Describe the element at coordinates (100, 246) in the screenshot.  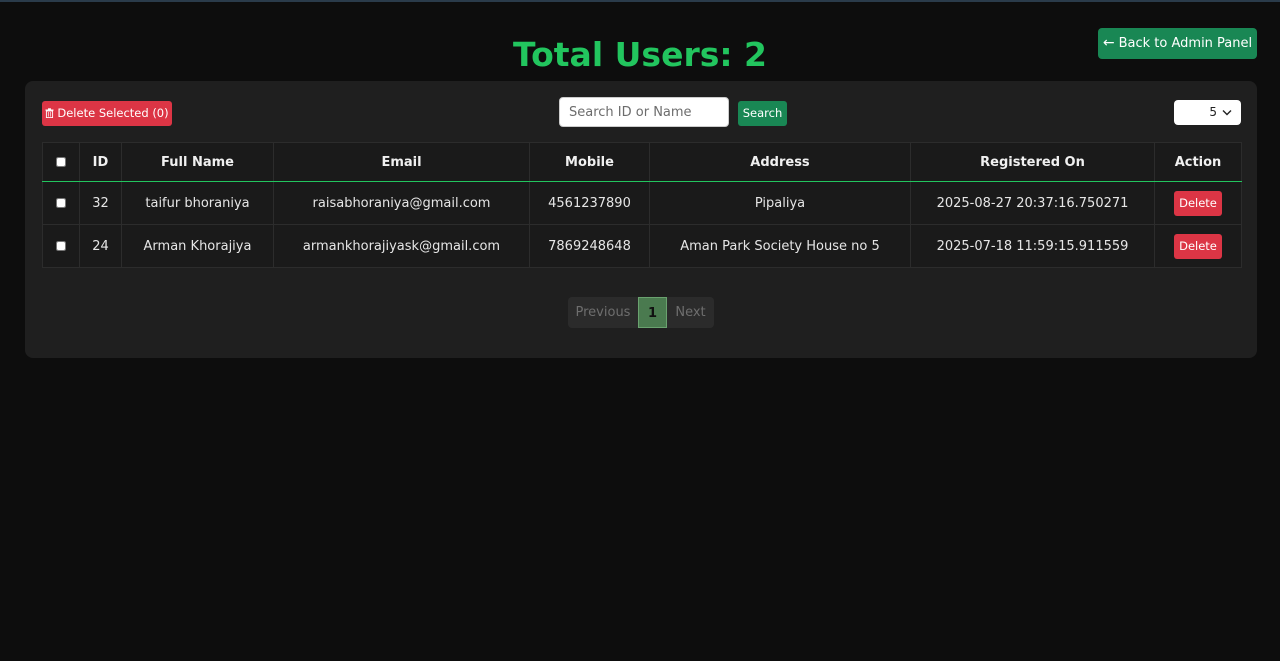
I see `cell-id: 24` at that location.